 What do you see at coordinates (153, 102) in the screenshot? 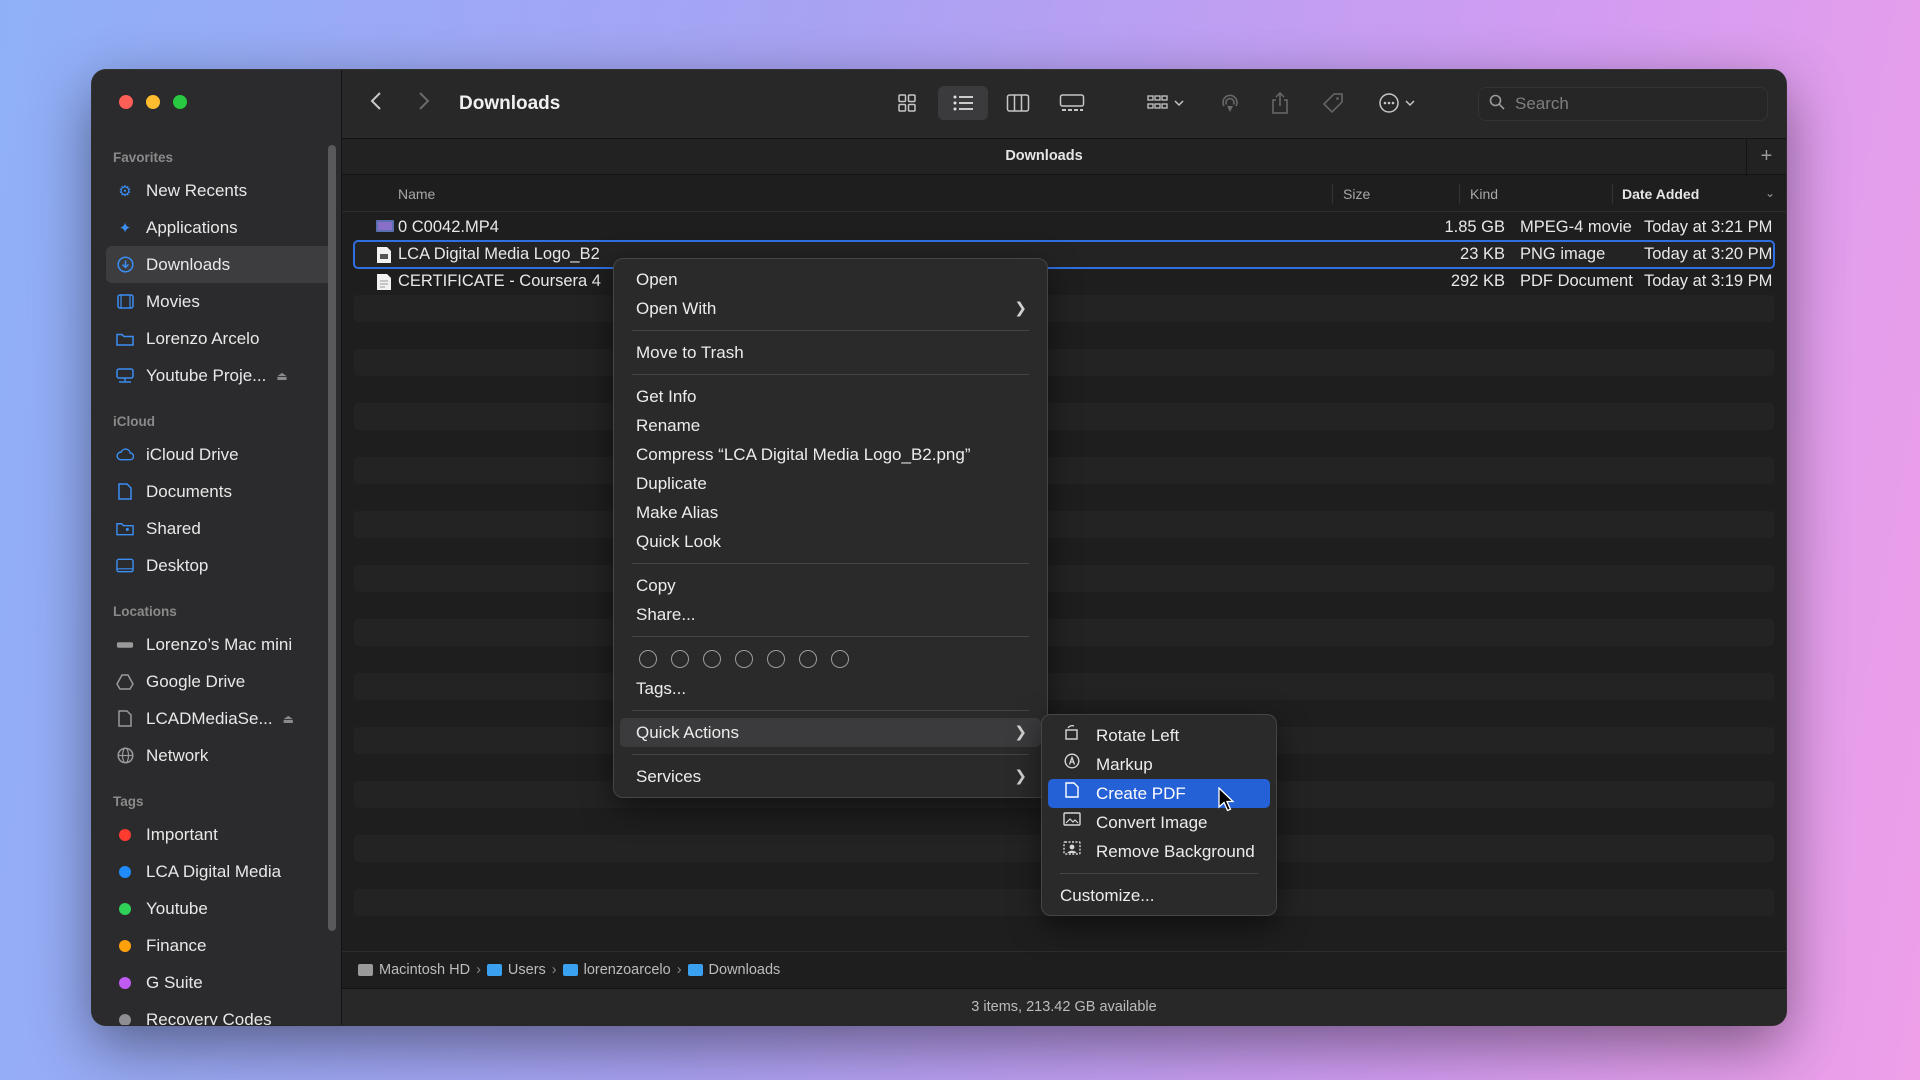
I see `minimize-button` at bounding box center [153, 102].